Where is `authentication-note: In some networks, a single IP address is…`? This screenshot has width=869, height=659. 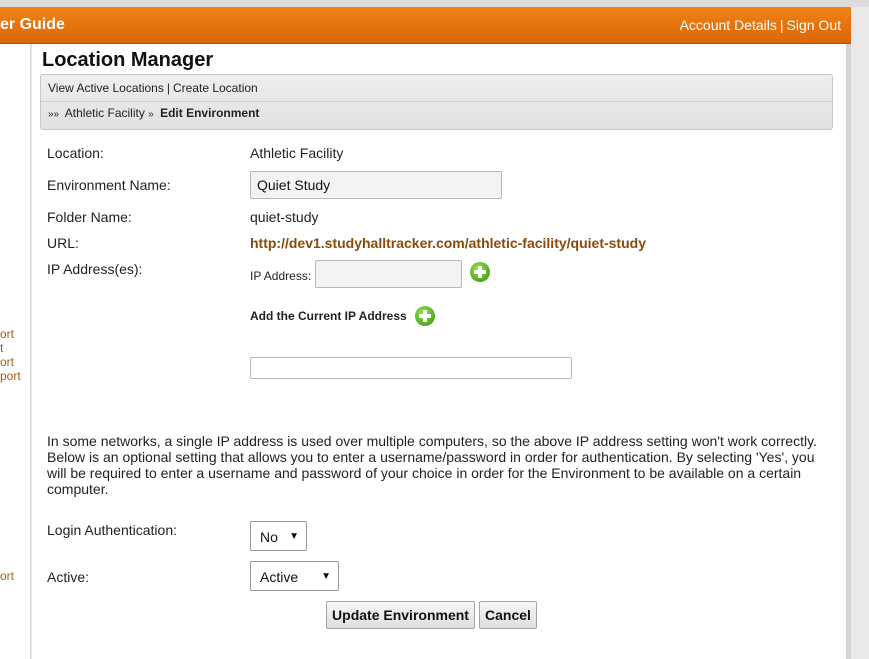
authentication-note: In some networks, a single IP address is… is located at coordinates (432, 465).